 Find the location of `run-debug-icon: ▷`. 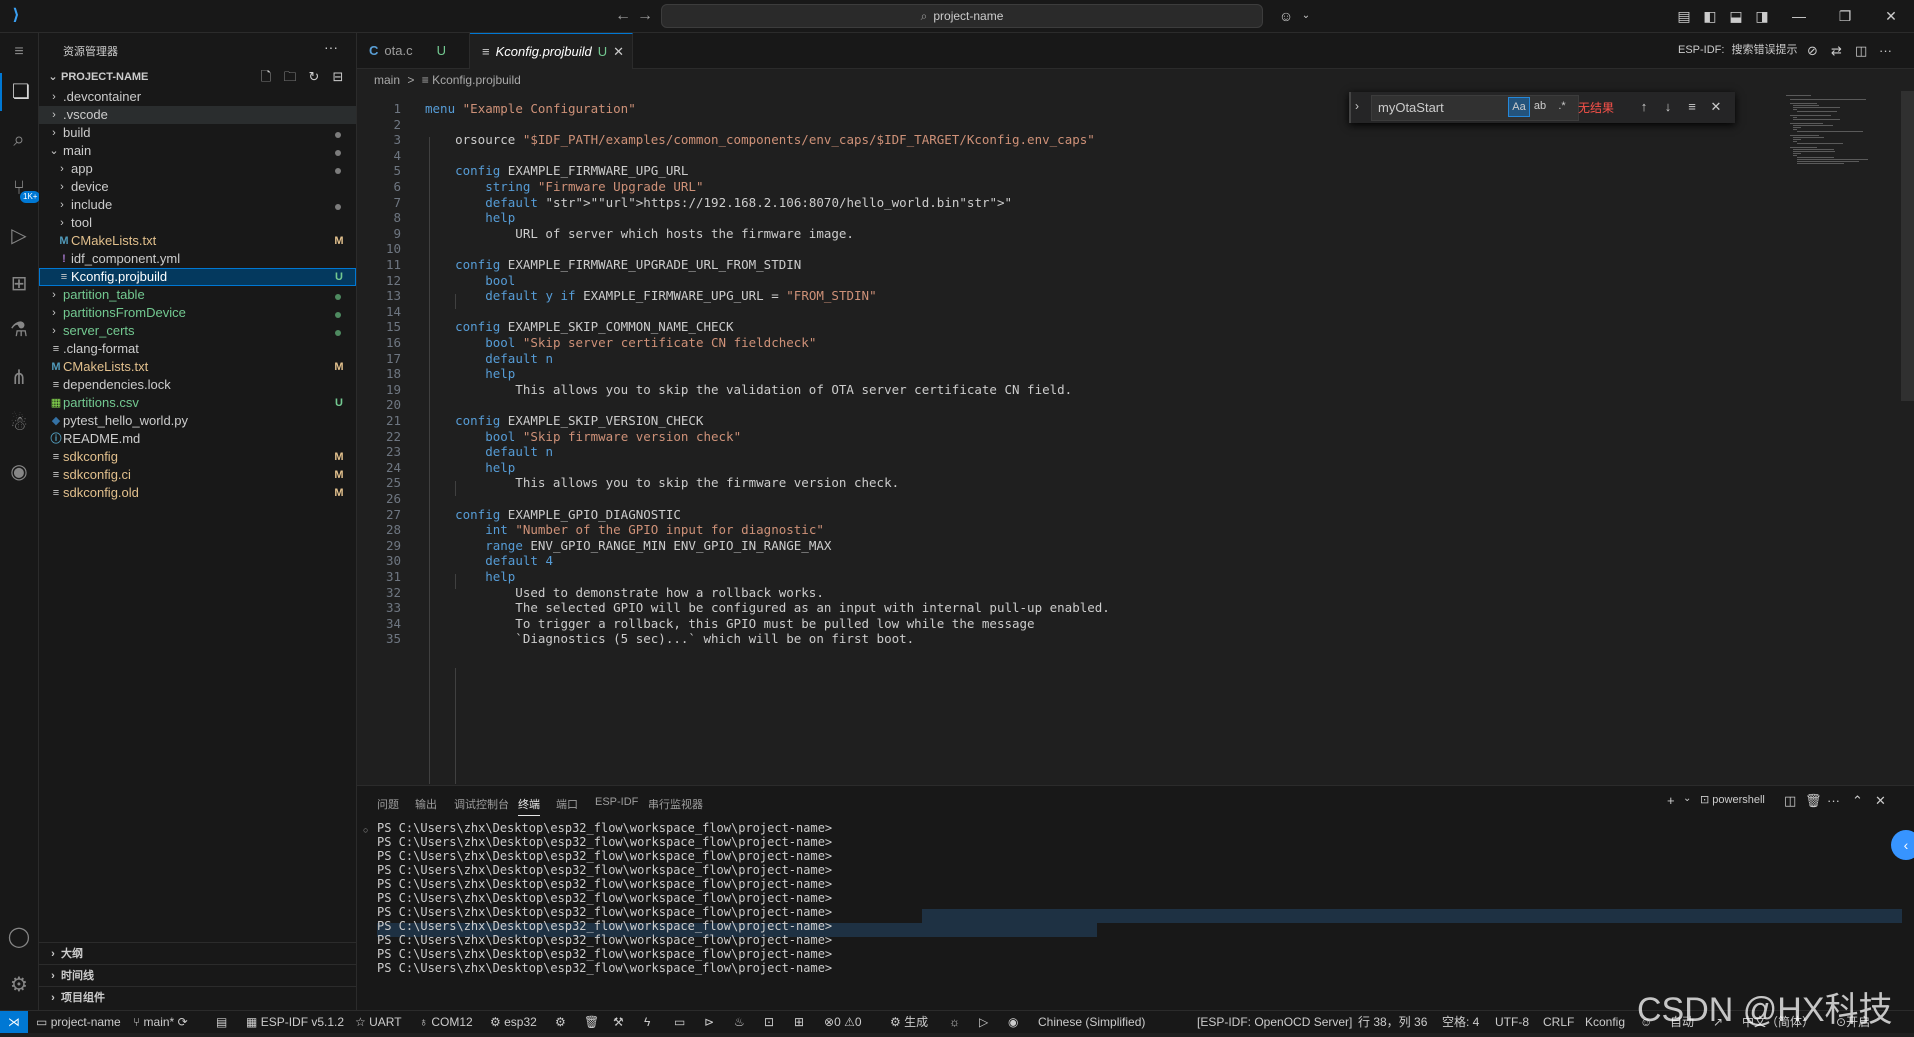

run-debug-icon: ▷ is located at coordinates (19, 236).